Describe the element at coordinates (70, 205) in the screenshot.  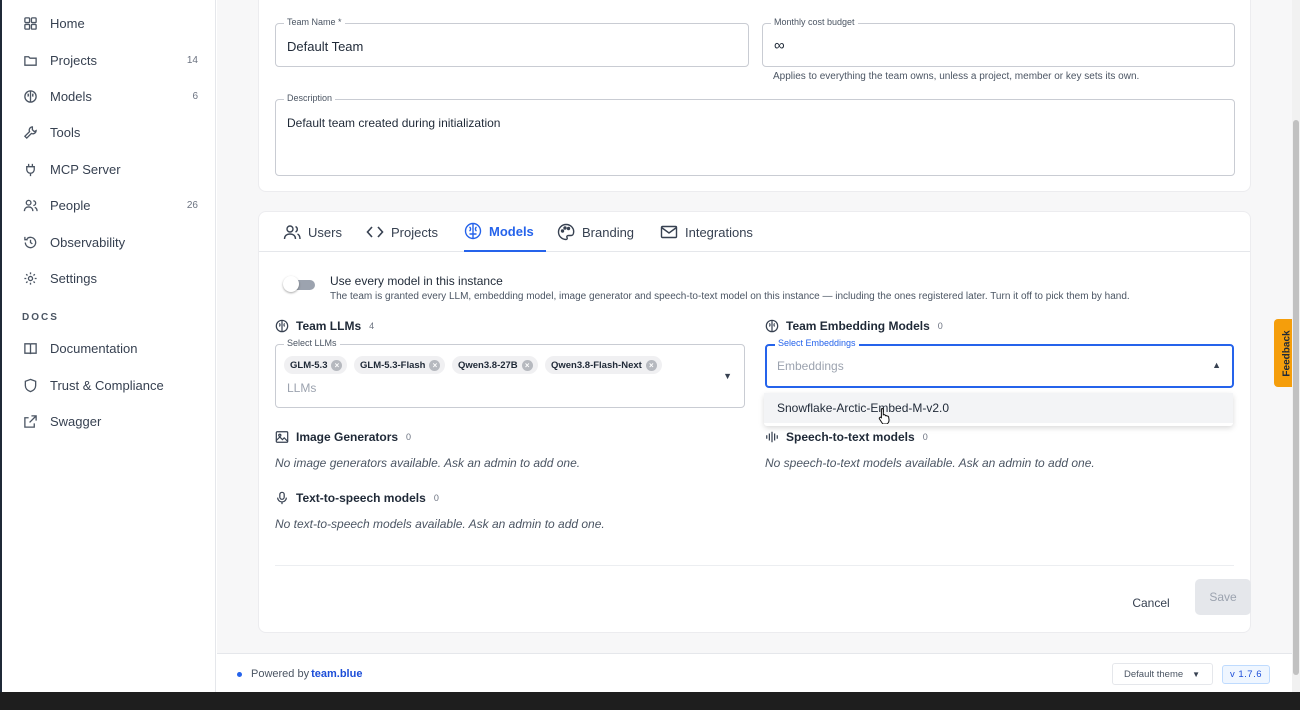
I see `sidebar-item-label: People` at that location.